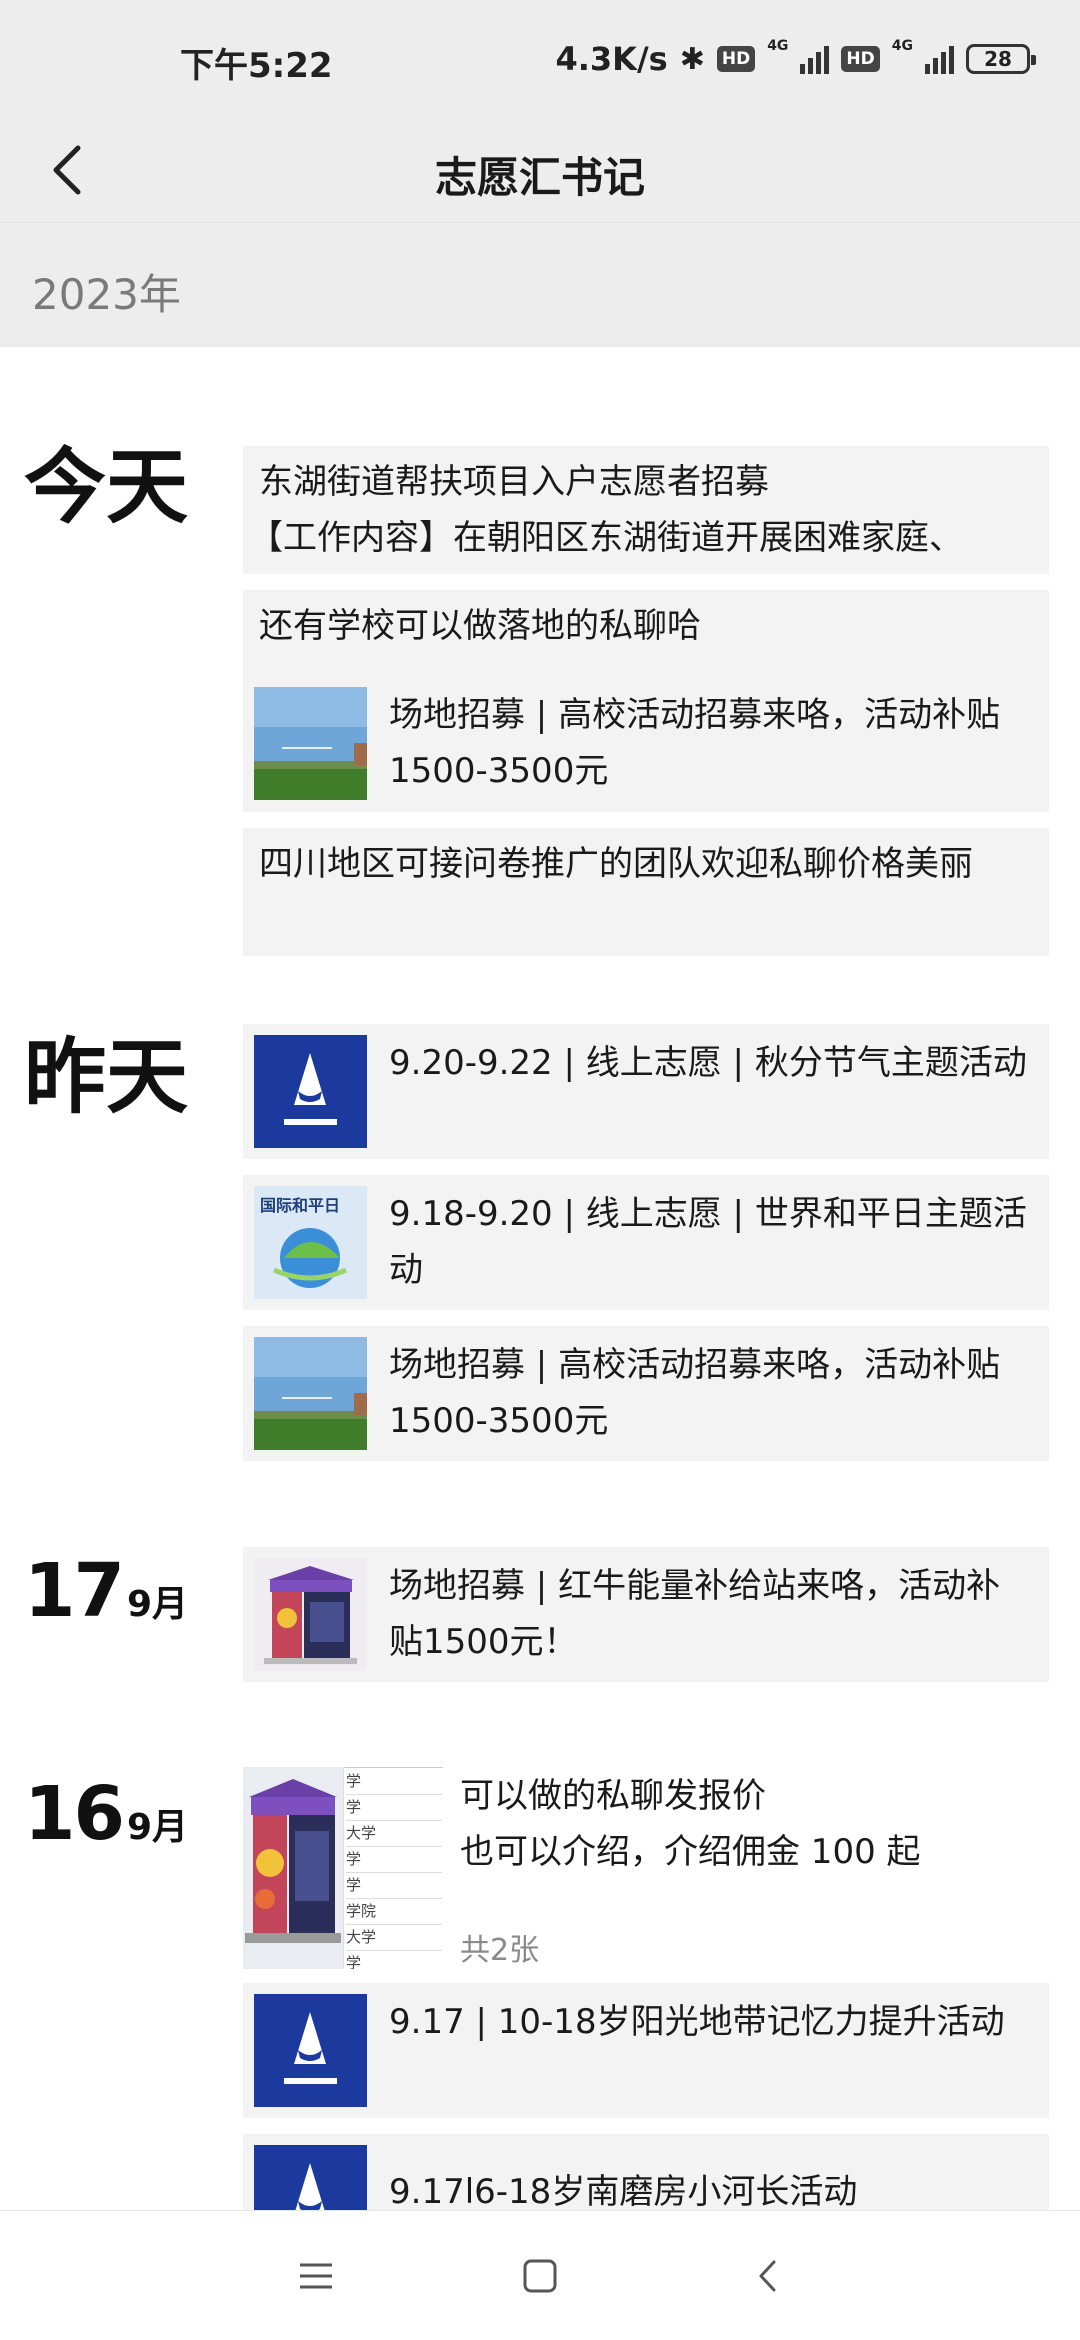 Image resolution: width=1080 pixels, height=2340 pixels. I want to click on booth-photo, so click(293, 1868).